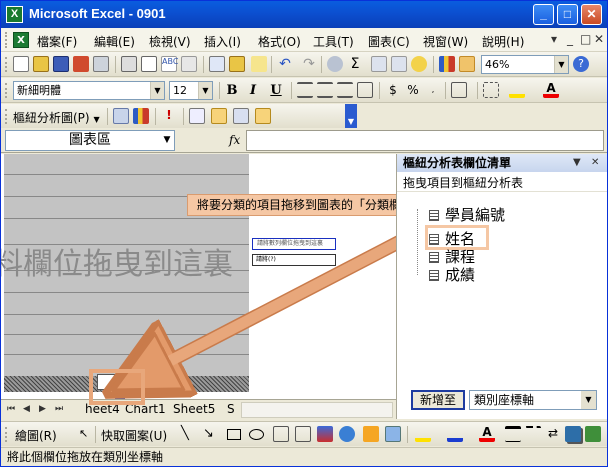 This screenshot has height=467, width=608. I want to click on add-to-button: 新增至, so click(438, 400).